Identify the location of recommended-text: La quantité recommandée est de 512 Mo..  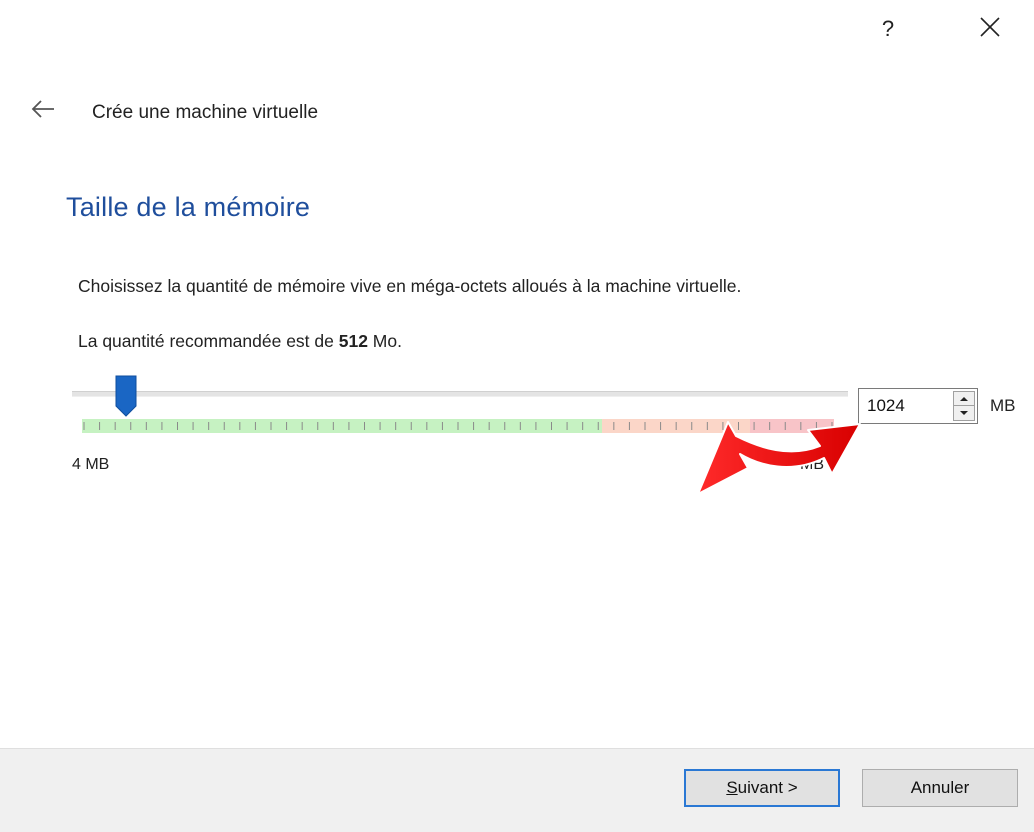
(240, 341).